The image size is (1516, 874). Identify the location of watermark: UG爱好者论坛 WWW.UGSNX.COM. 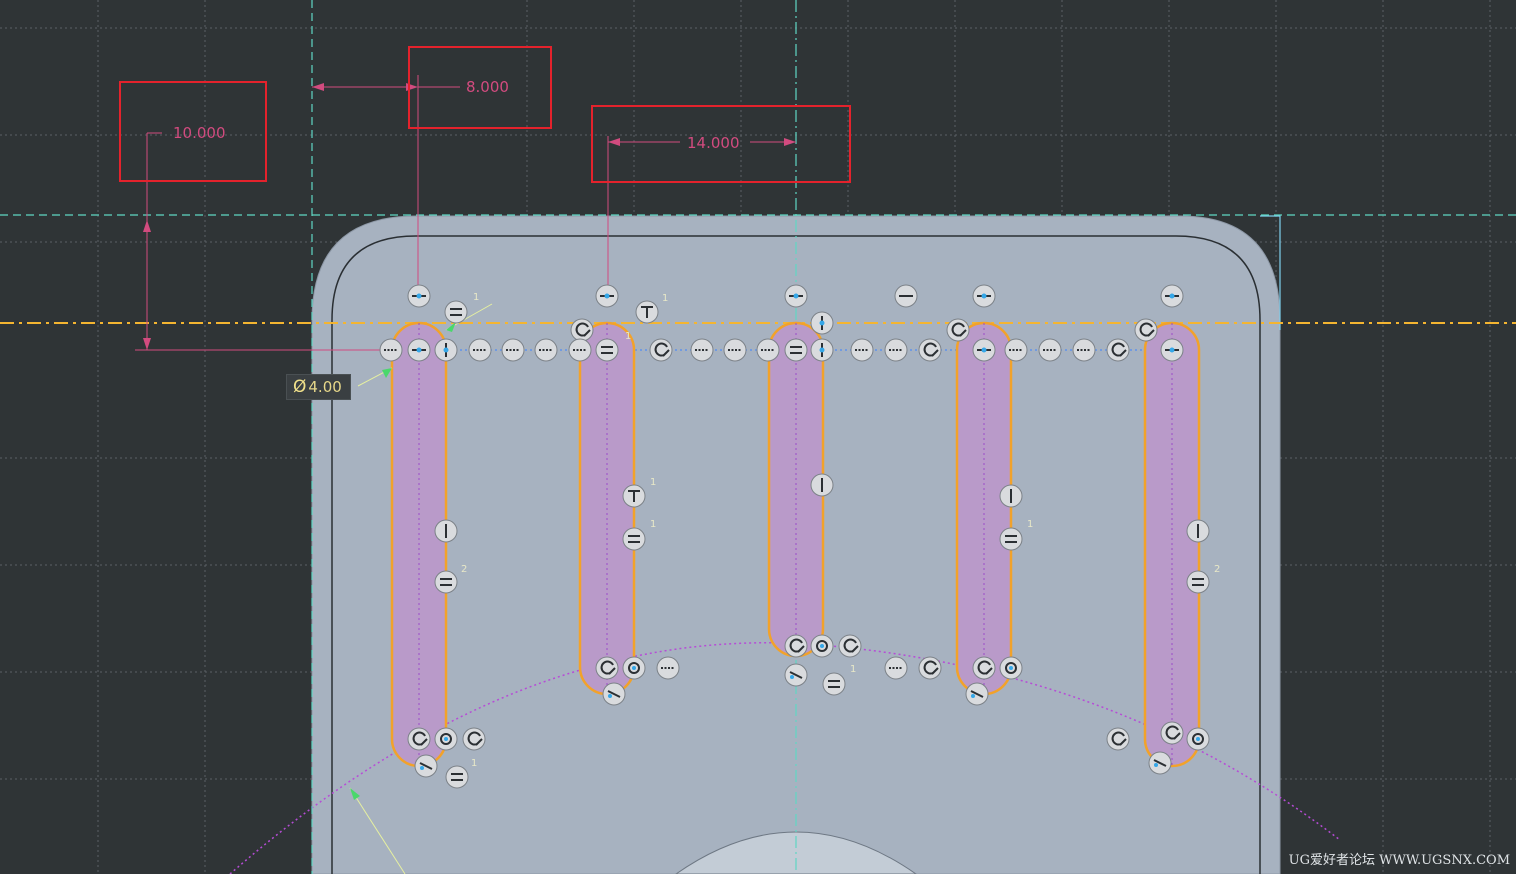
(1399, 860).